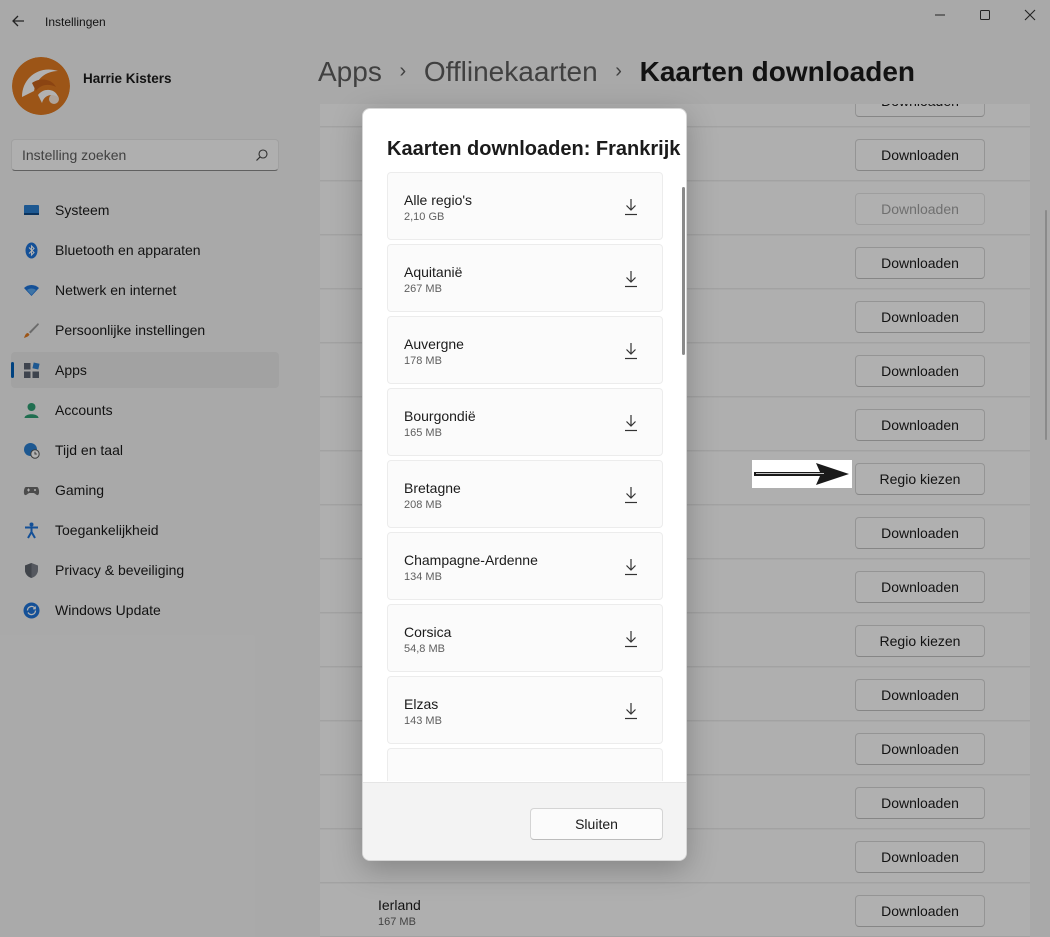 Image resolution: width=1050 pixels, height=937 pixels. Describe the element at coordinates (525, 494) in the screenshot. I see `region-item: Bretagne 208 MB` at that location.